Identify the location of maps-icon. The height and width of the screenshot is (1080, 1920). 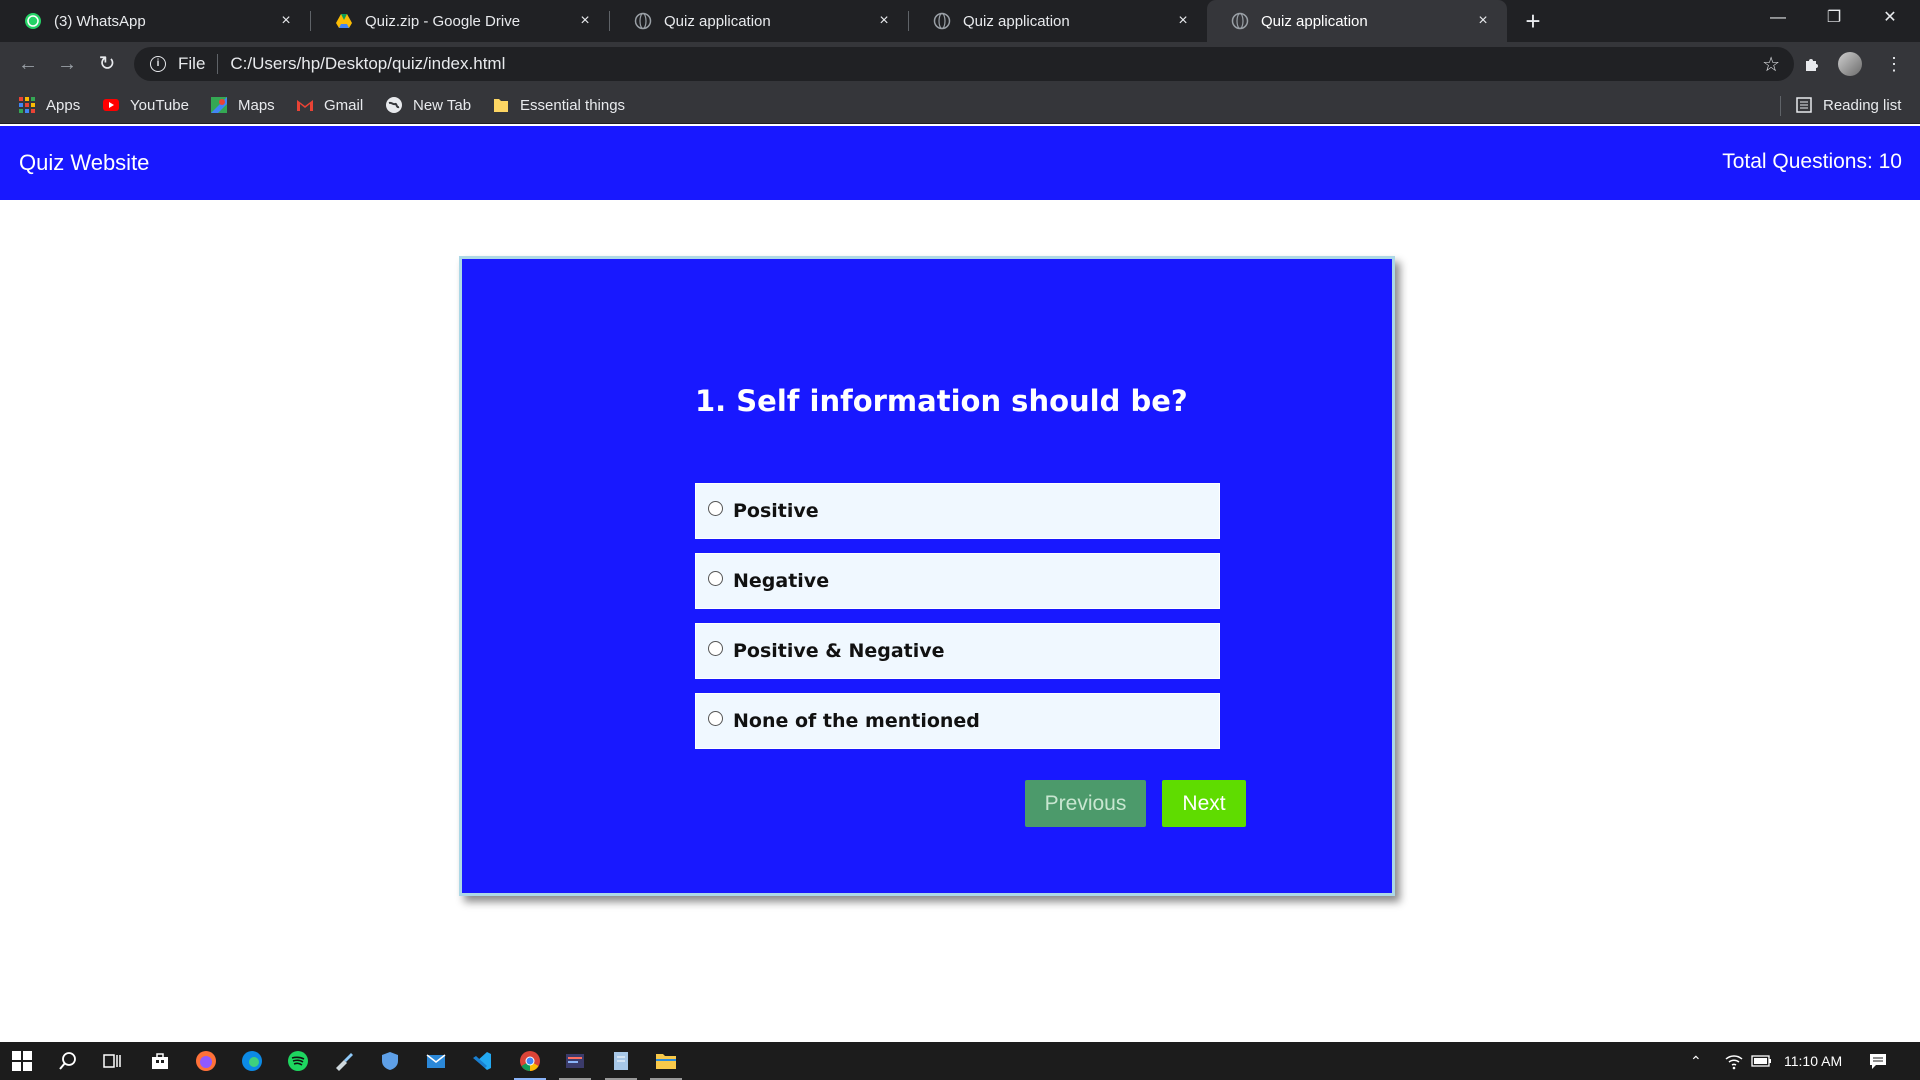
(219, 105).